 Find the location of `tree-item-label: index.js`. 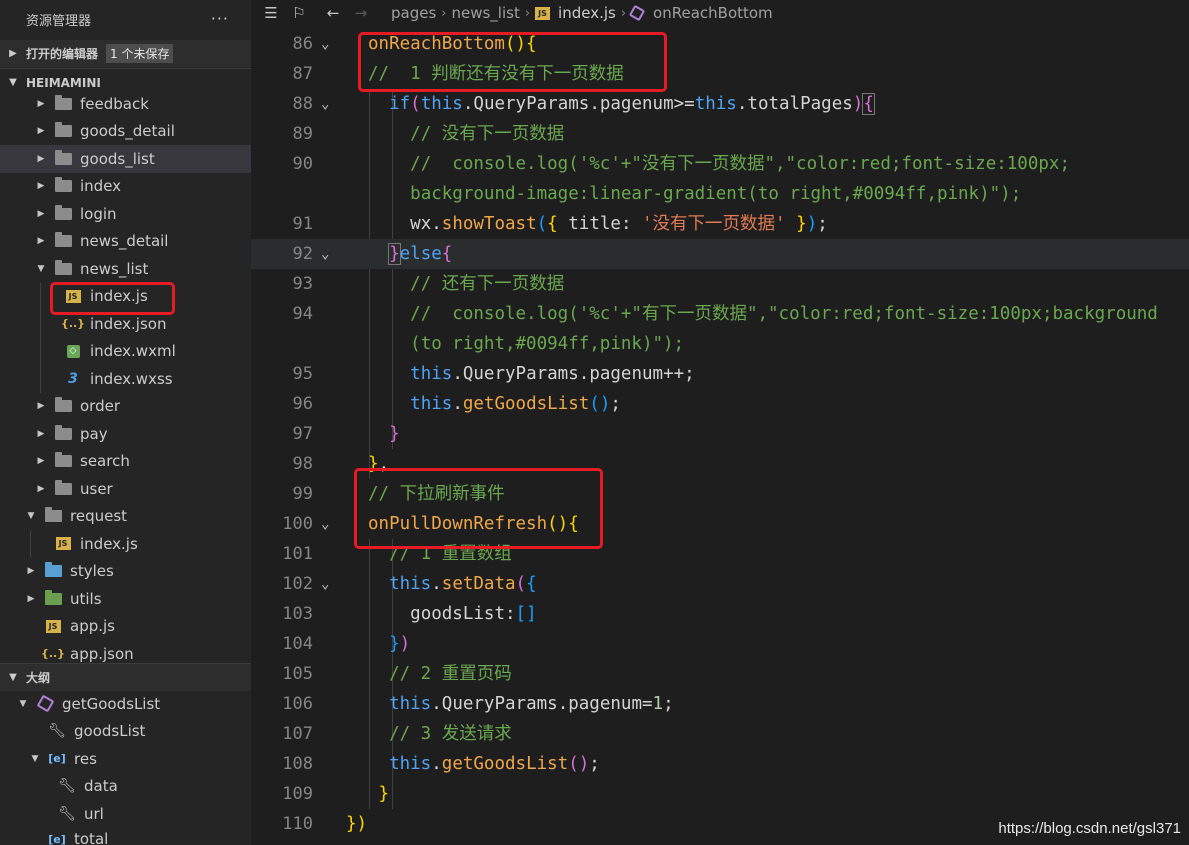

tree-item-label: index.js is located at coordinates (119, 296).